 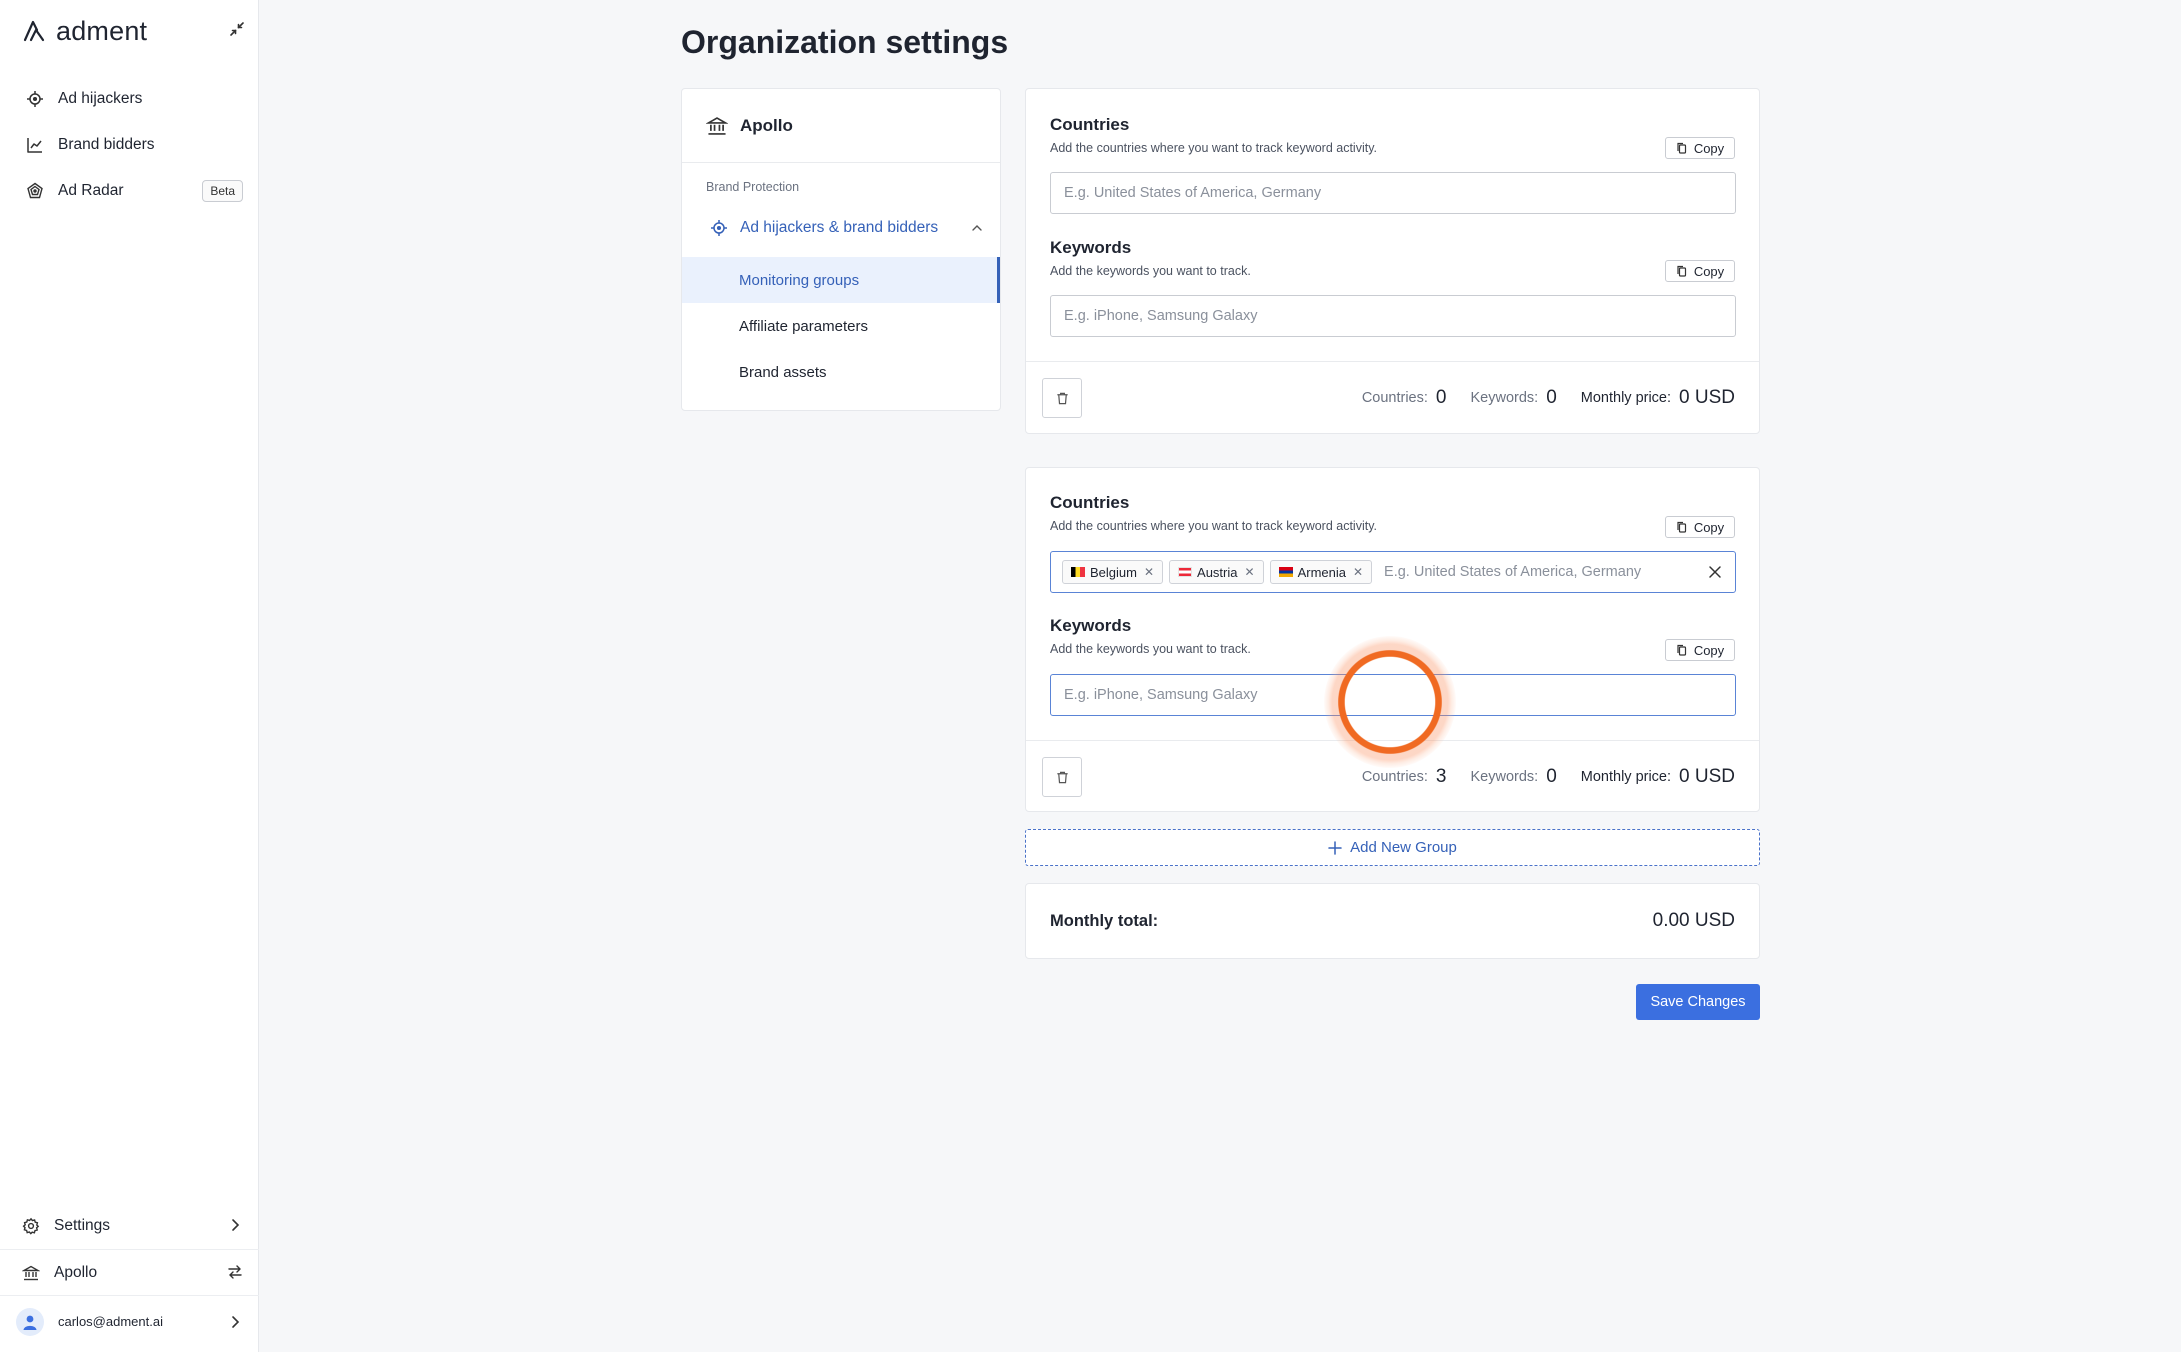 I want to click on countries-tag-input: Belgium ✕ Austria ✕ Armenia ✕, so click(x=1393, y=572).